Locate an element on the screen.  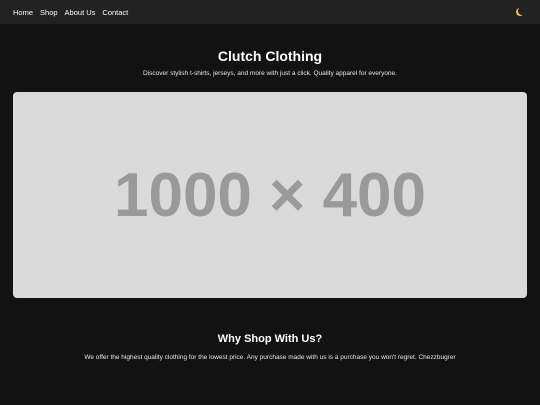
nav-link-shop: Shop is located at coordinates (49, 12).